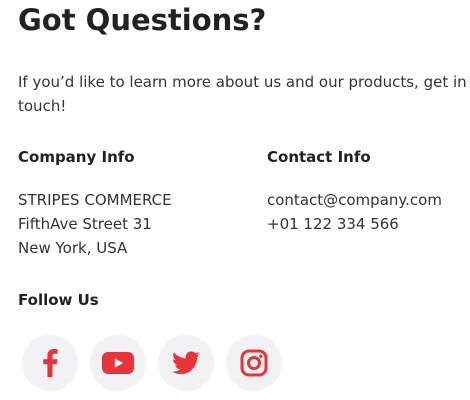 The image size is (470, 400). Describe the element at coordinates (73, 248) in the screenshot. I see `company-city: New York, USA` at that location.